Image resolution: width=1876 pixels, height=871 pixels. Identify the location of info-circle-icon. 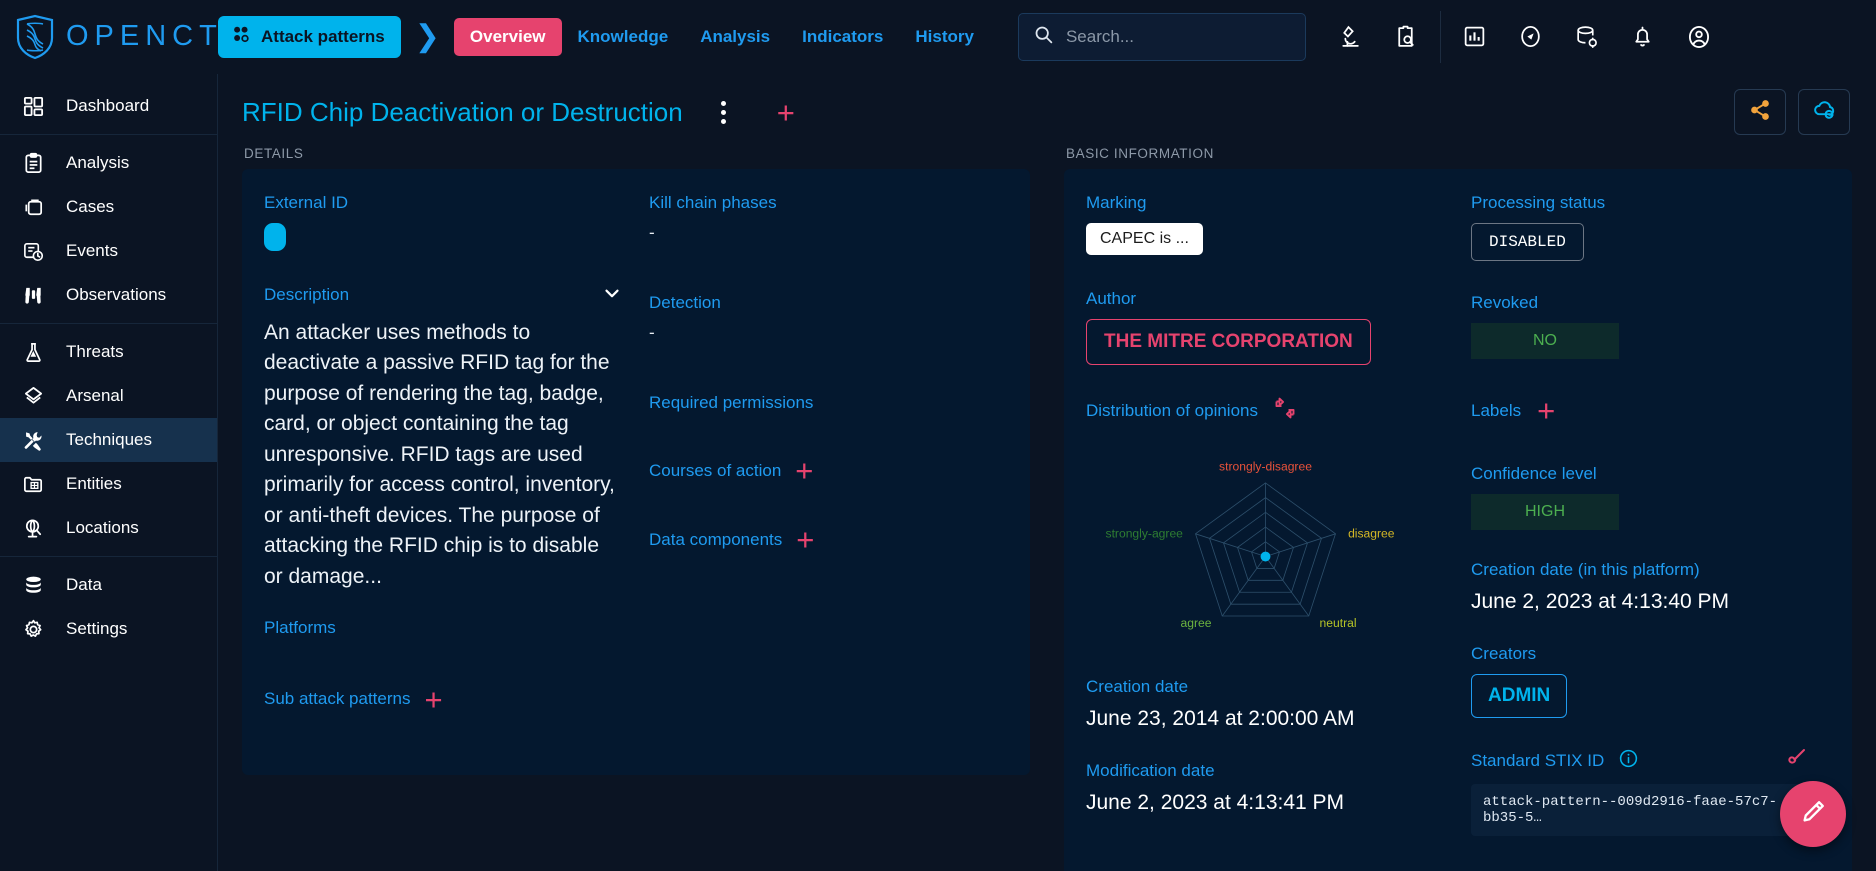
(1628, 761).